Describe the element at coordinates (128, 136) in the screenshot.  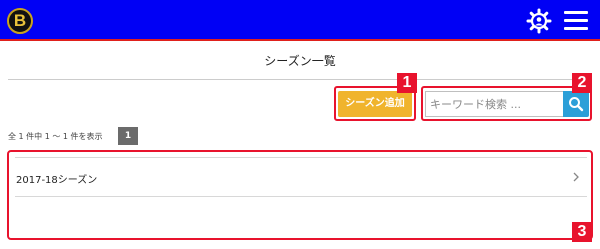
I see `pagination-page-1: 1` at that location.